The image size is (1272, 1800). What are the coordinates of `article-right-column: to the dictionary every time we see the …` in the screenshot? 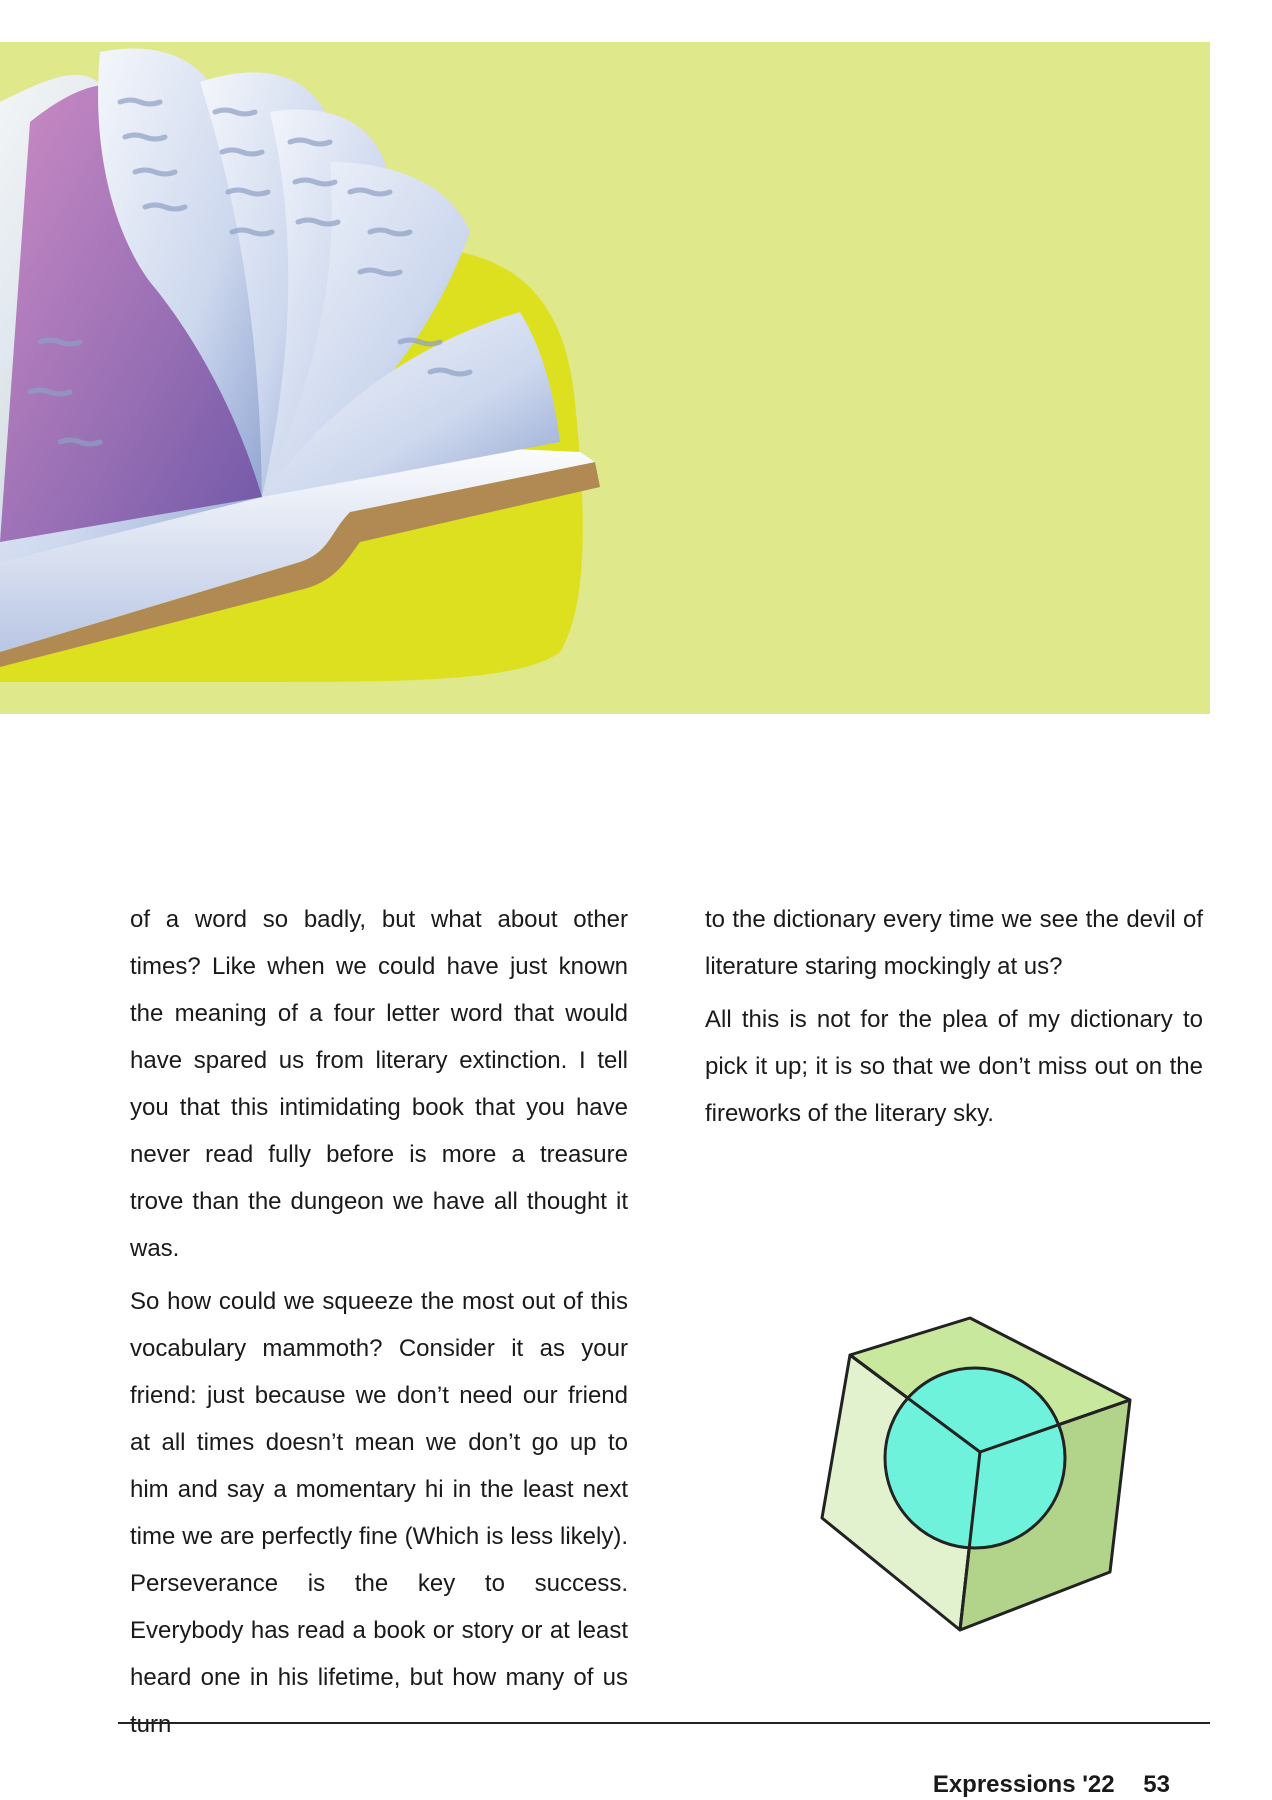 It's located at (954, 1019).